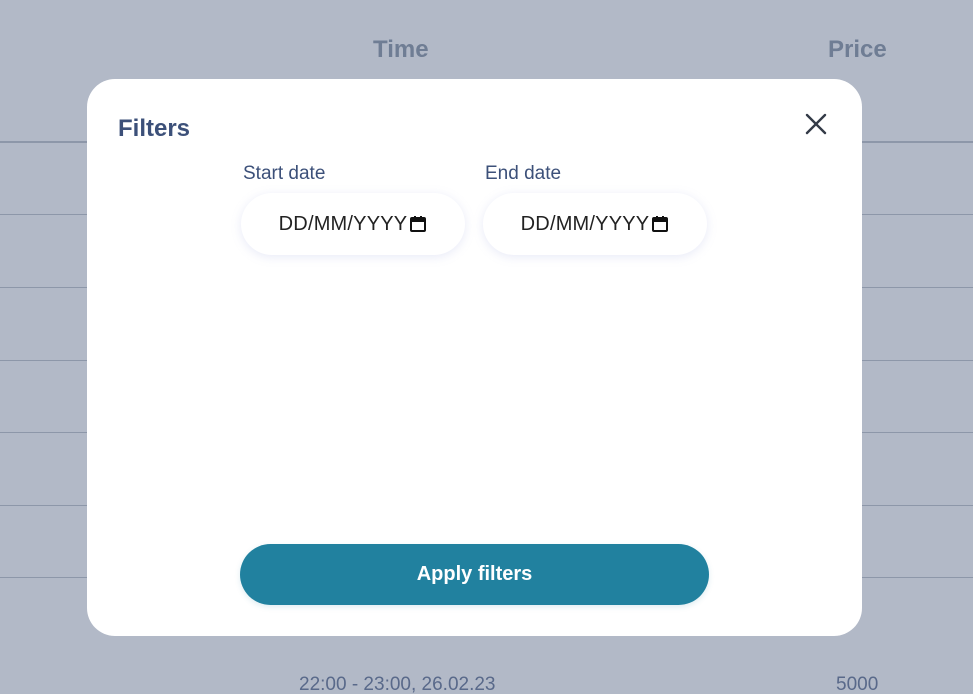  Describe the element at coordinates (474, 574) in the screenshot. I see `apply-filters-button: Apply filters` at that location.